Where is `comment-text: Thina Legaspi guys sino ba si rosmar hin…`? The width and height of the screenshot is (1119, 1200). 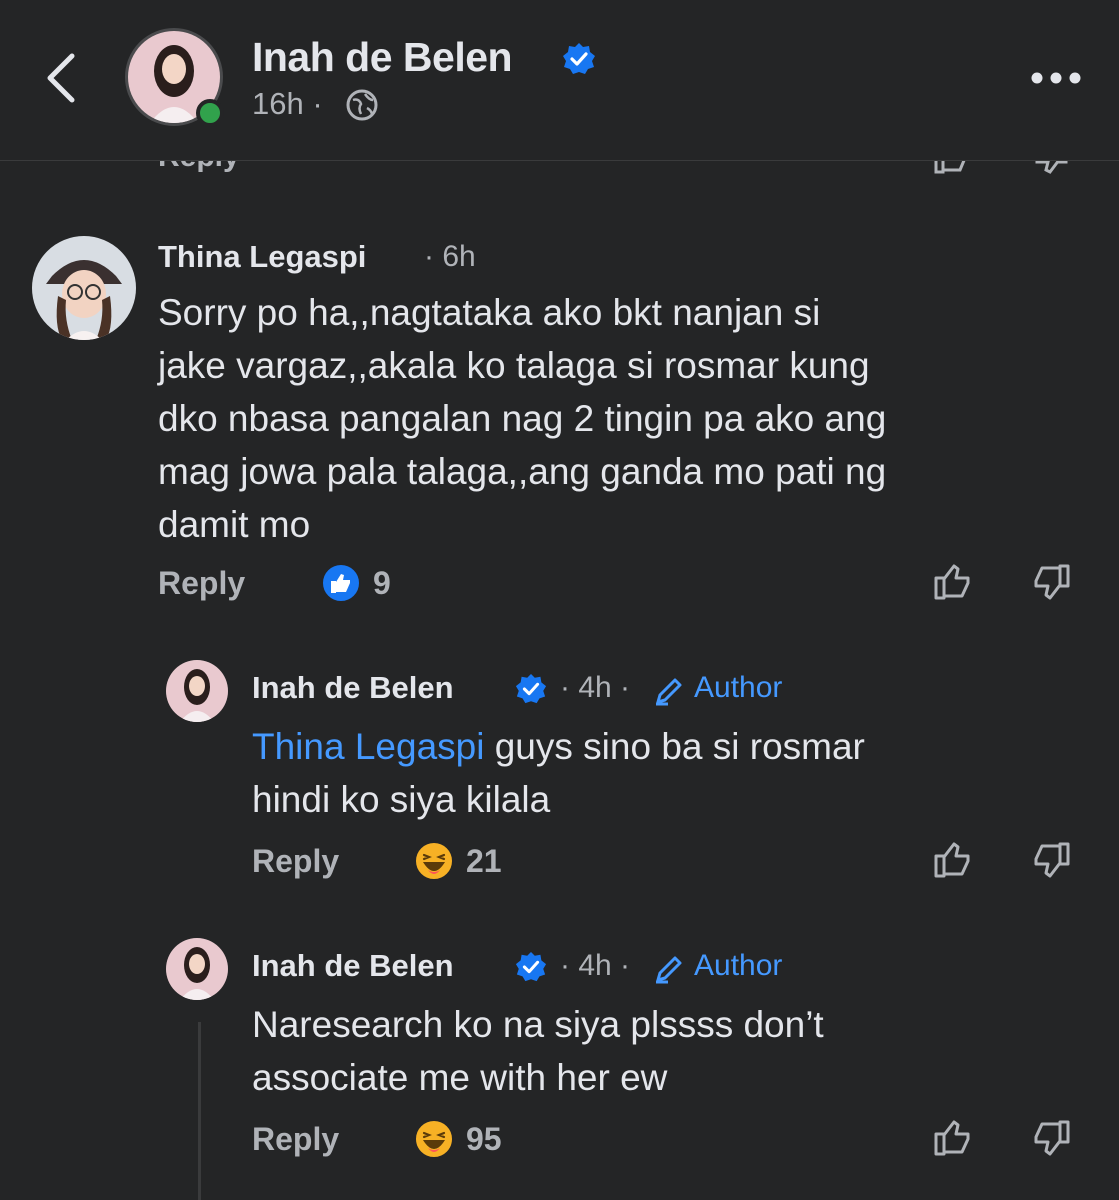
comment-text: Thina Legaspi guys sino ba si rosmar hin… is located at coordinates (558, 773).